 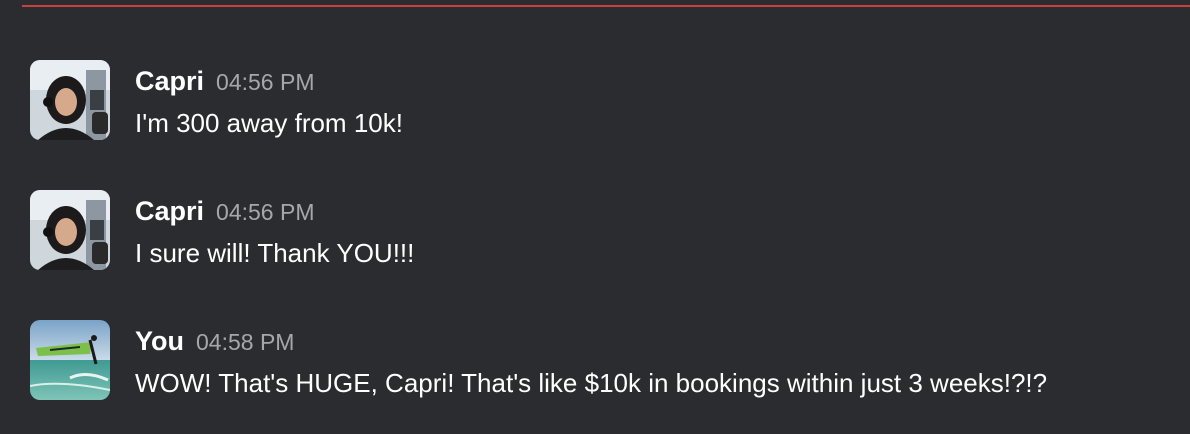 What do you see at coordinates (275, 253) in the screenshot?
I see `message-text: I sure will! Thank YOU!!!` at bounding box center [275, 253].